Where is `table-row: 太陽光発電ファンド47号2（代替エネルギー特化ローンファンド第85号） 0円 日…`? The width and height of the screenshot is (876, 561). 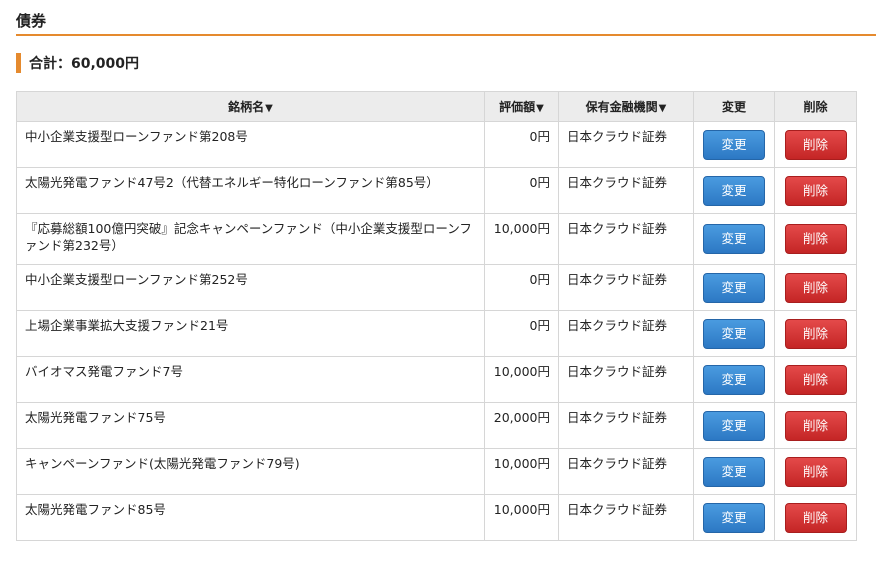
table-row: 太陽光発電ファンド47号2（代替エネルギー特化ローンファンド第85号） 0円 日… is located at coordinates (436, 190).